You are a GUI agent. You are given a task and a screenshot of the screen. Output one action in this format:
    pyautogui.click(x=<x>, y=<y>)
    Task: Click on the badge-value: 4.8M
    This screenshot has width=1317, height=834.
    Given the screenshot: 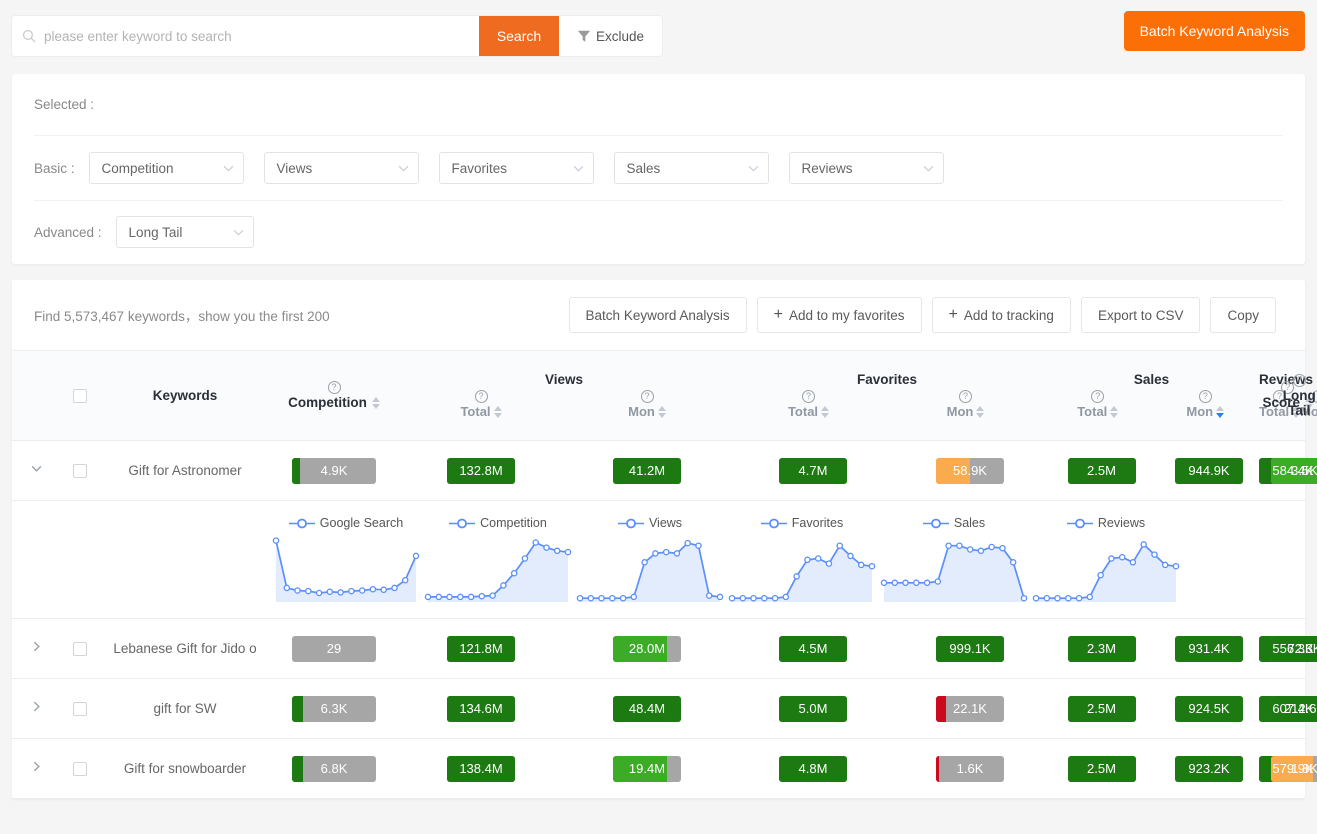 What is the action you would take?
    pyautogui.click(x=813, y=768)
    